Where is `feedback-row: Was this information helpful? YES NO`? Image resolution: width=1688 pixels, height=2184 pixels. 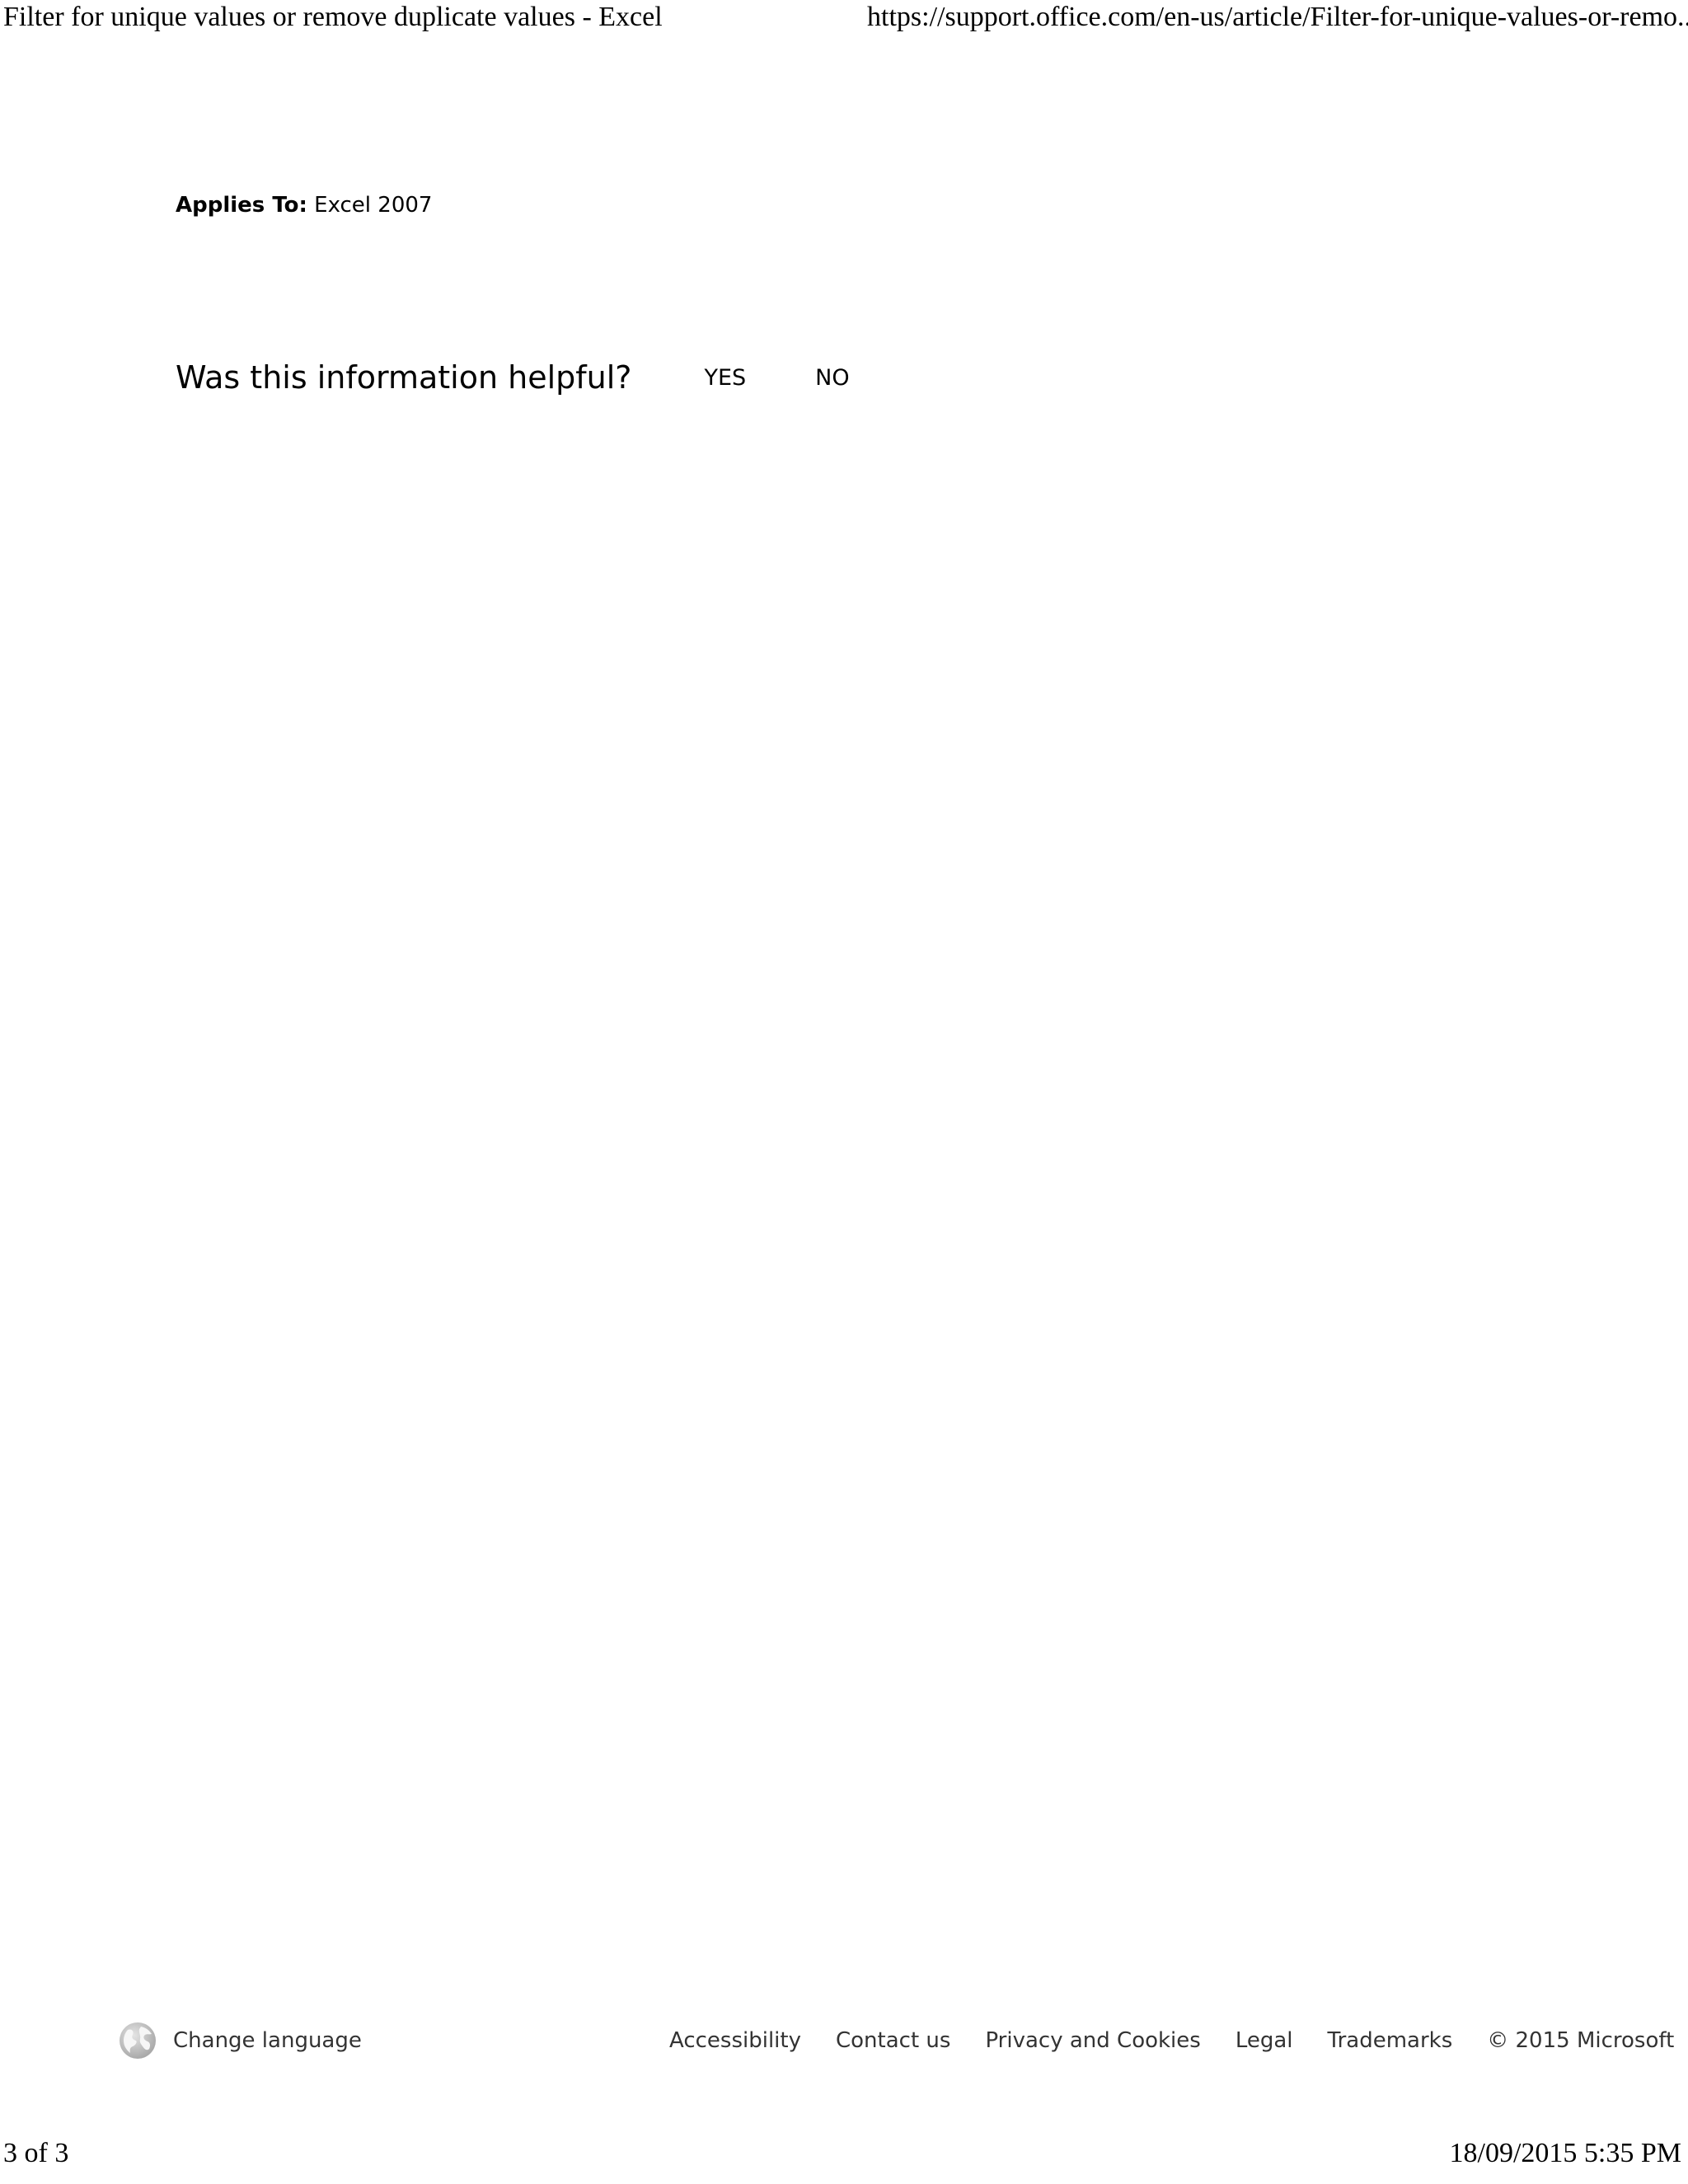 feedback-row: Was this information helpful? YES NO is located at coordinates (513, 377).